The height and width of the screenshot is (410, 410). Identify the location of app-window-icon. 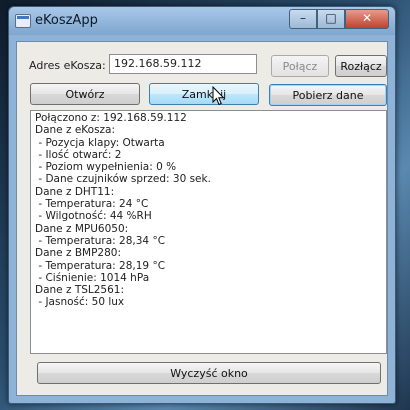
(23, 21).